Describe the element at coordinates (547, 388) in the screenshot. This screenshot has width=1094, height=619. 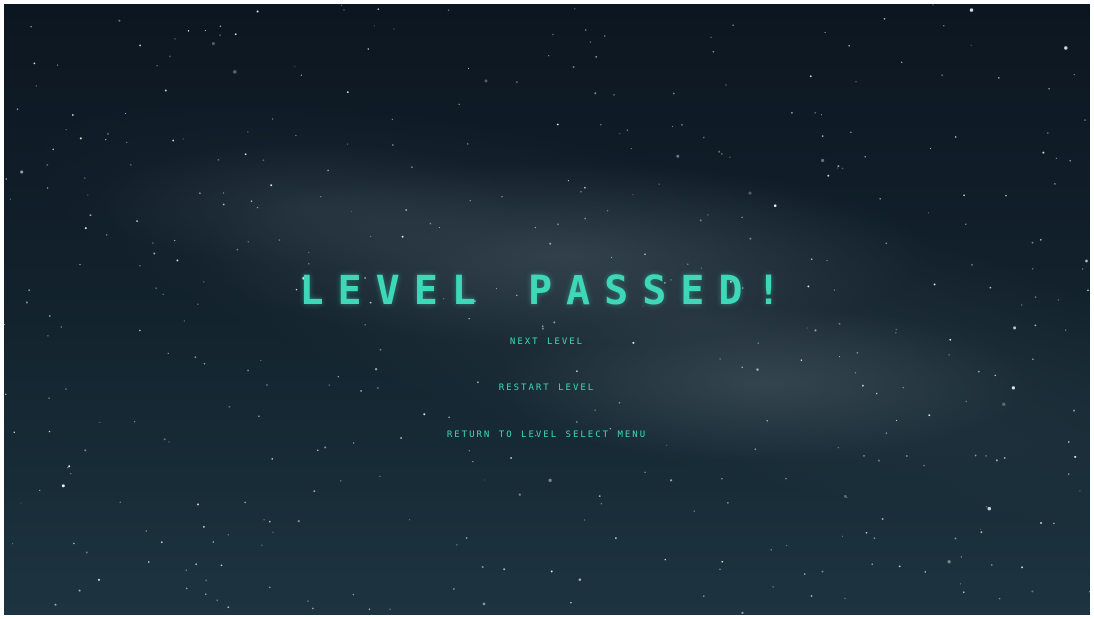
I see `restart-level-button: RESTART LEVEL` at that location.